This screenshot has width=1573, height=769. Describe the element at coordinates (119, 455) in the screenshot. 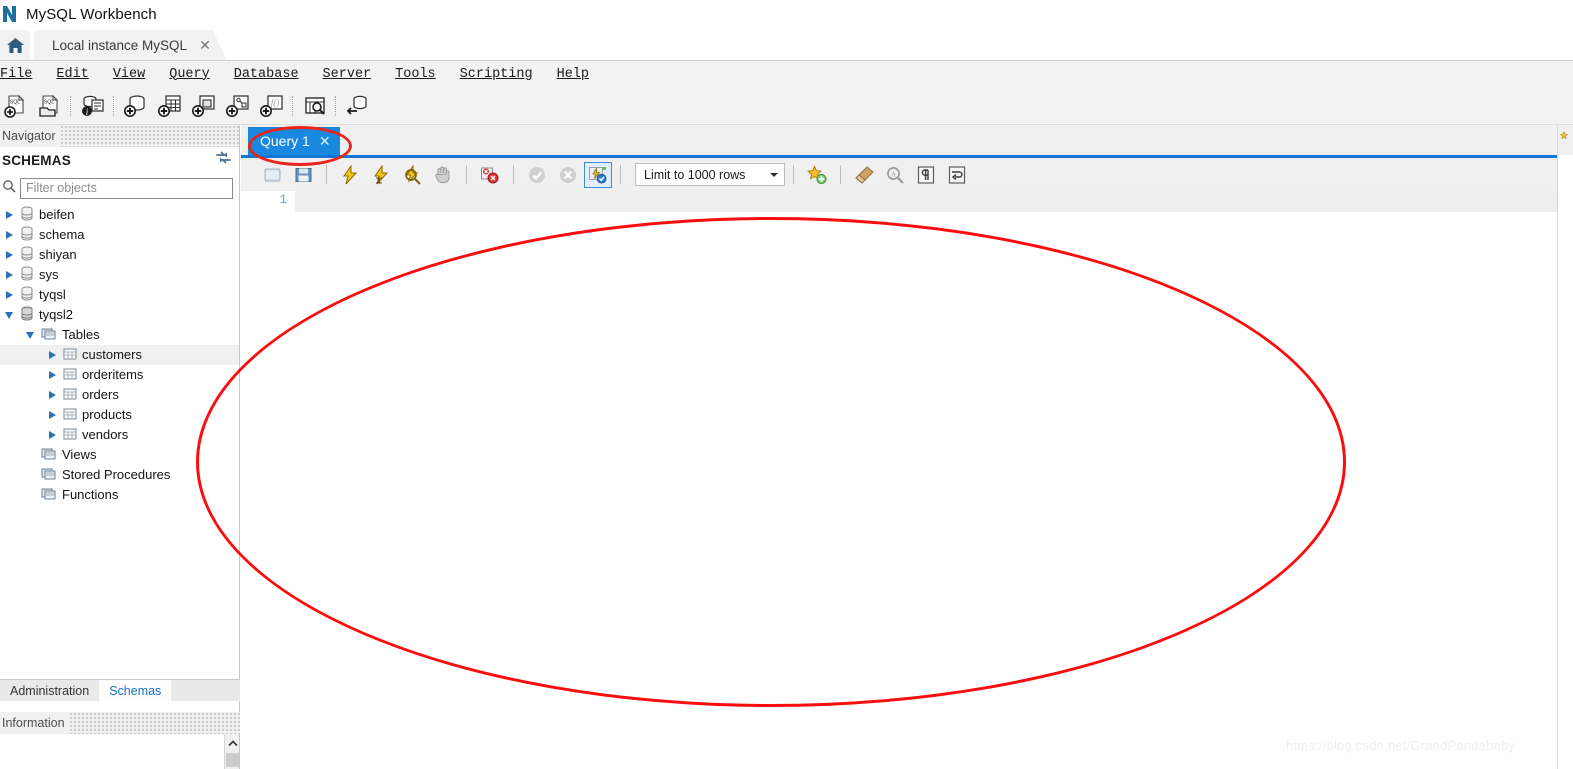

I see `tree-item-views: Views` at that location.